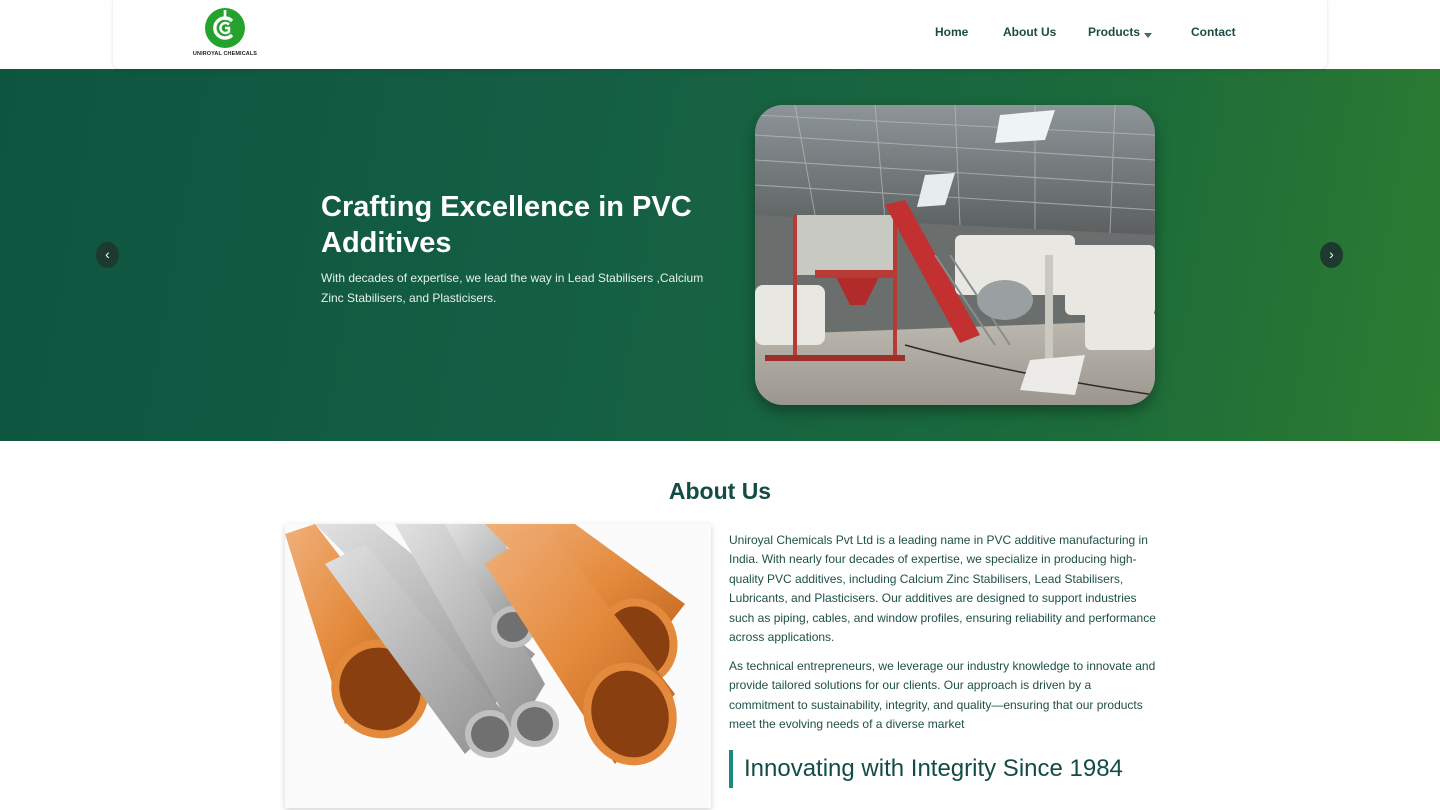 This screenshot has height=810, width=1440. What do you see at coordinates (498, 666) in the screenshot?
I see `pvc-pipes-image` at bounding box center [498, 666].